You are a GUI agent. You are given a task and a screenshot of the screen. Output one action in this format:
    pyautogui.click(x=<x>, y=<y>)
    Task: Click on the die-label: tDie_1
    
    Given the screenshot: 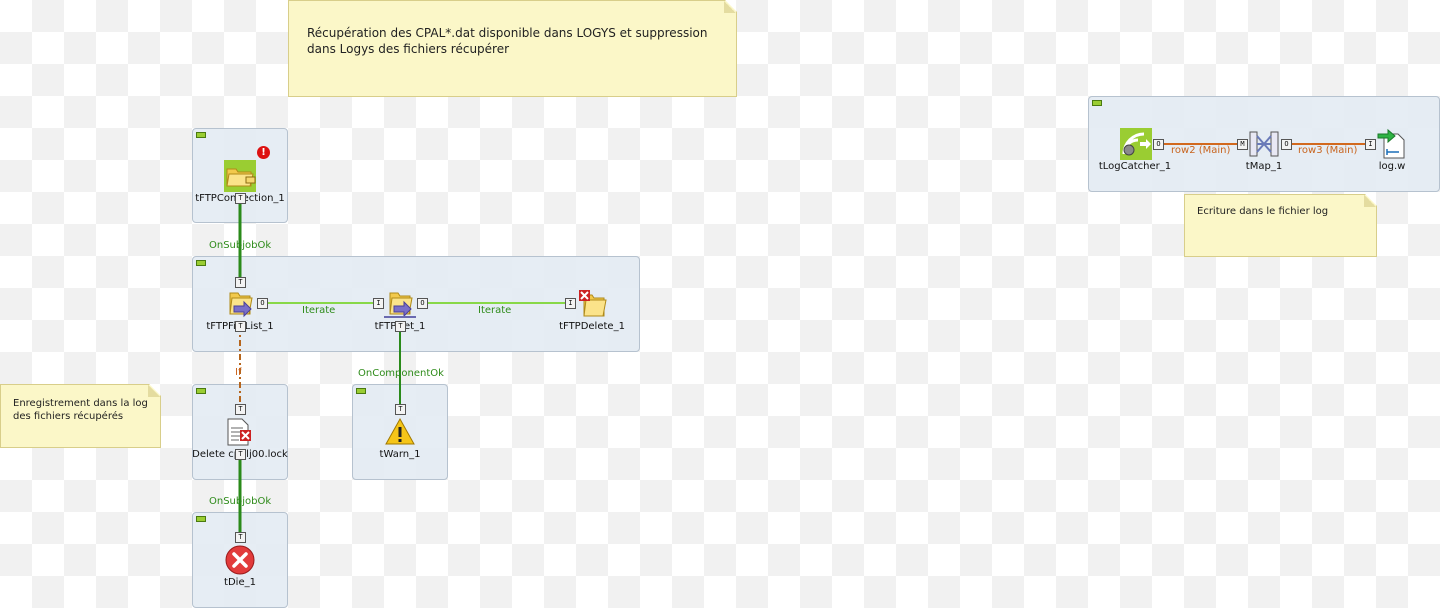 What is the action you would take?
    pyautogui.click(x=240, y=582)
    